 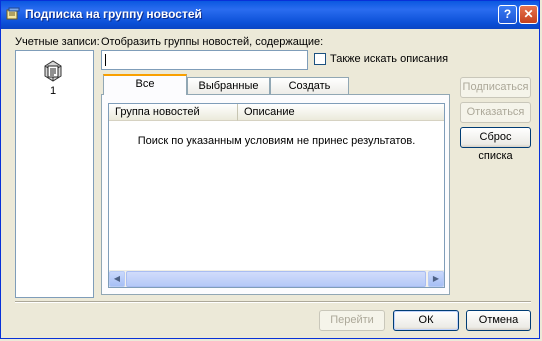 What do you see at coordinates (54, 174) in the screenshot?
I see `accounts-list: 1` at bounding box center [54, 174].